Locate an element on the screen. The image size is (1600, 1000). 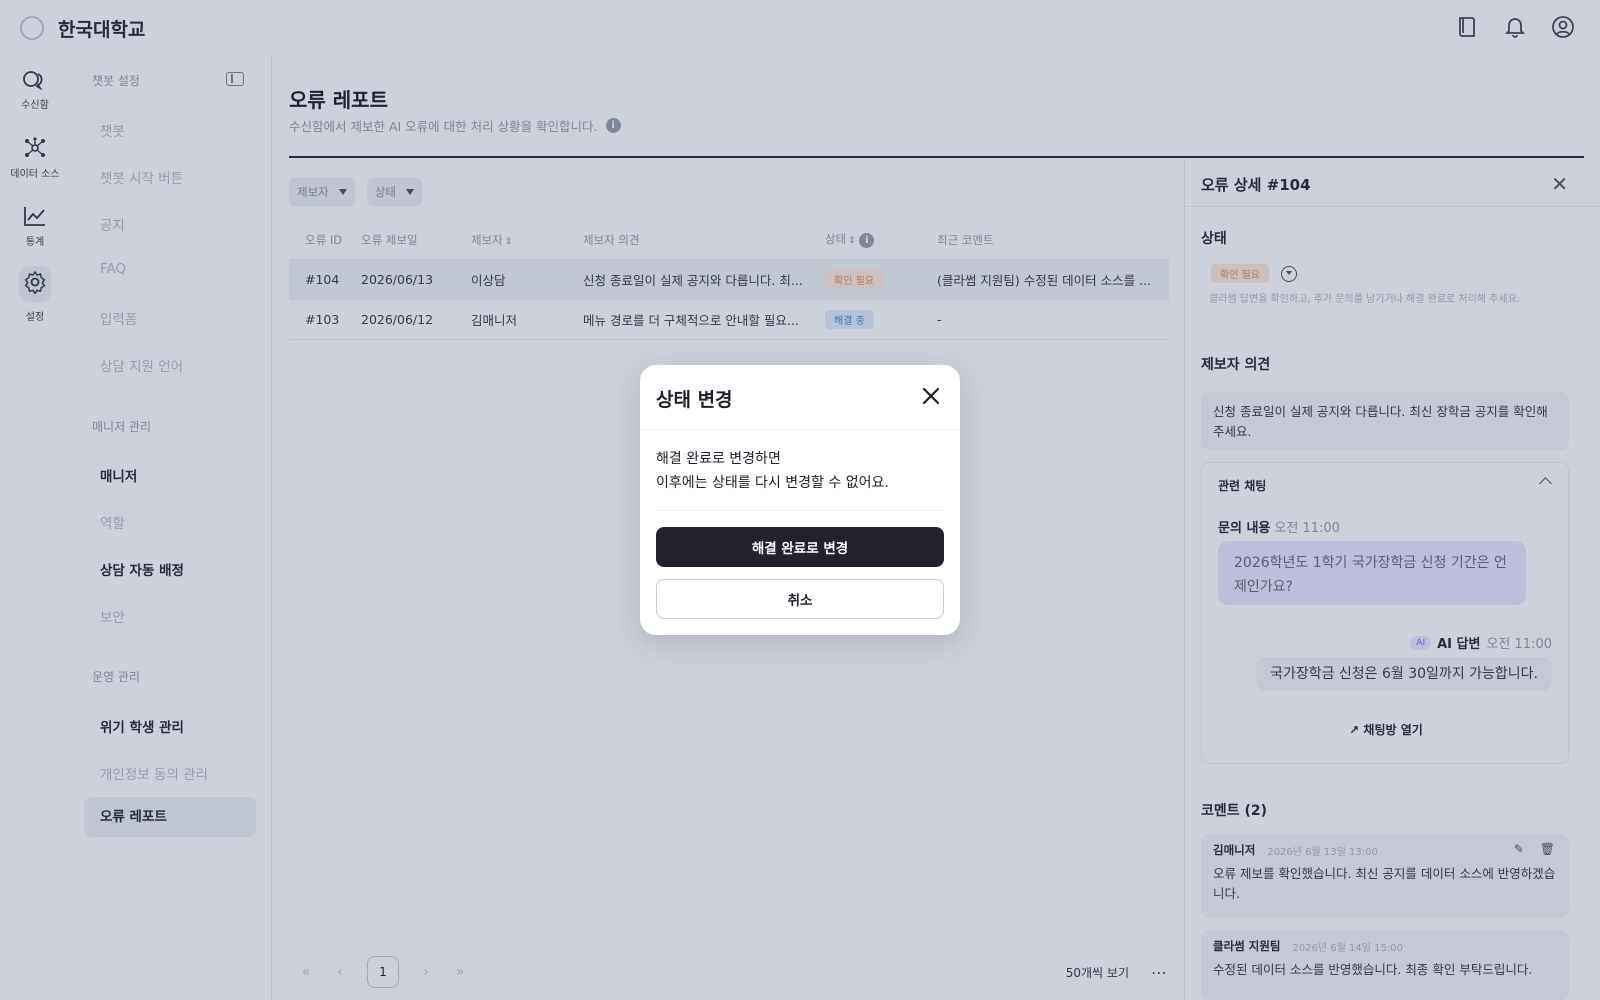
modal-title: 상태 변경 is located at coordinates (694, 400).